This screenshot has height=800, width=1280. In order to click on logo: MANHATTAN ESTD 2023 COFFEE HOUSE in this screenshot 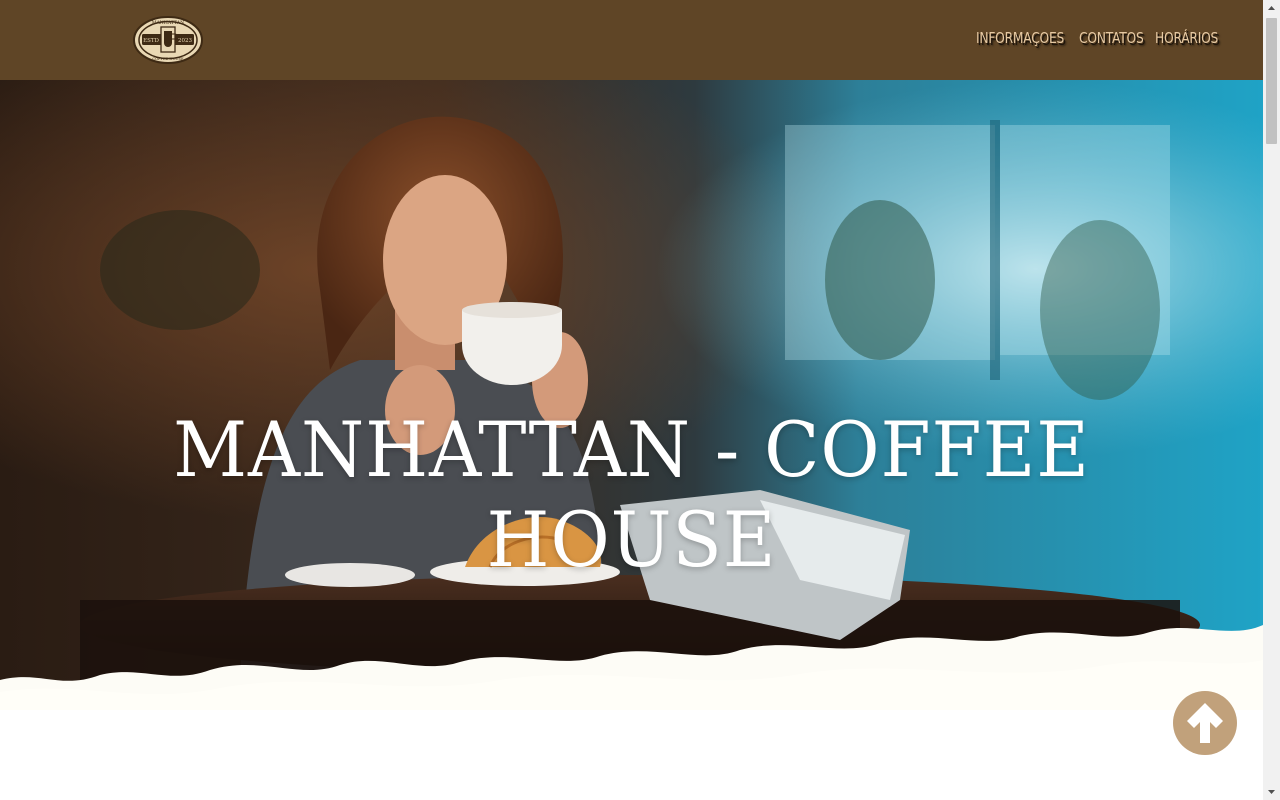, I will do `click(168, 40)`.